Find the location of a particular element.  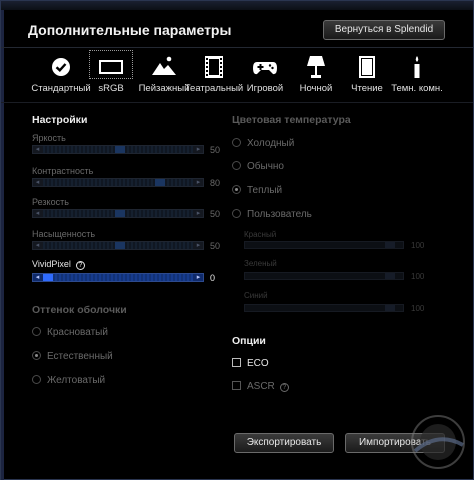

temp-option-cold: Холодный is located at coordinates (263, 143).